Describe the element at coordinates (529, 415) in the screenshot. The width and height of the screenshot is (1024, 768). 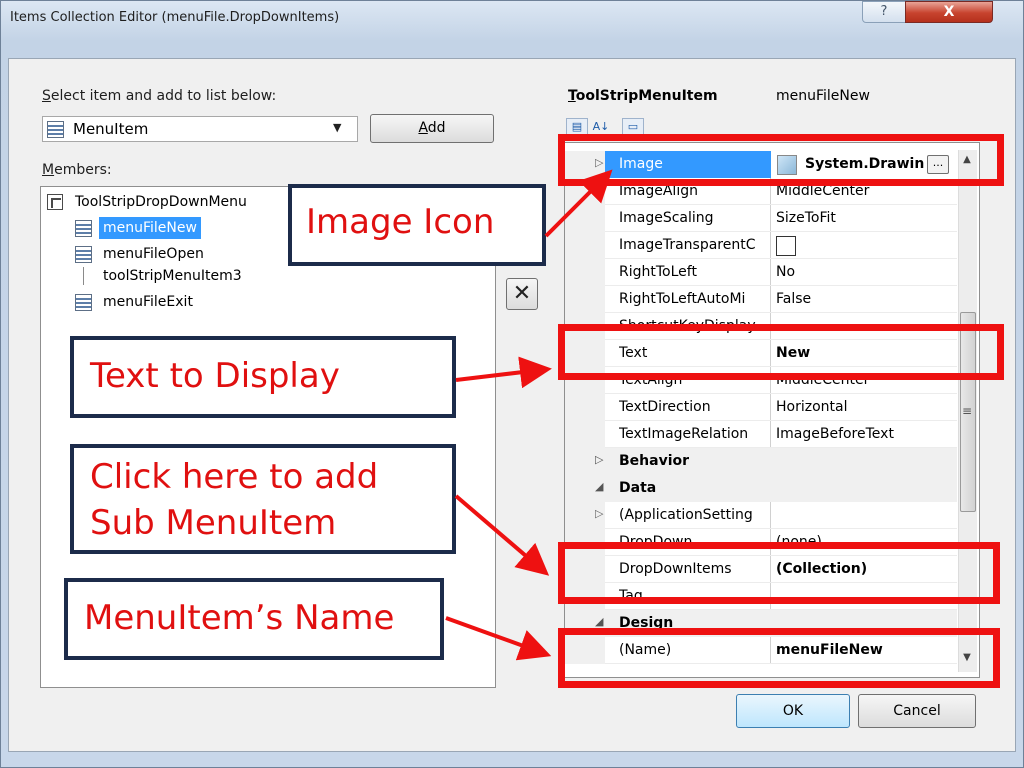
I see `annotation-arrows` at that location.